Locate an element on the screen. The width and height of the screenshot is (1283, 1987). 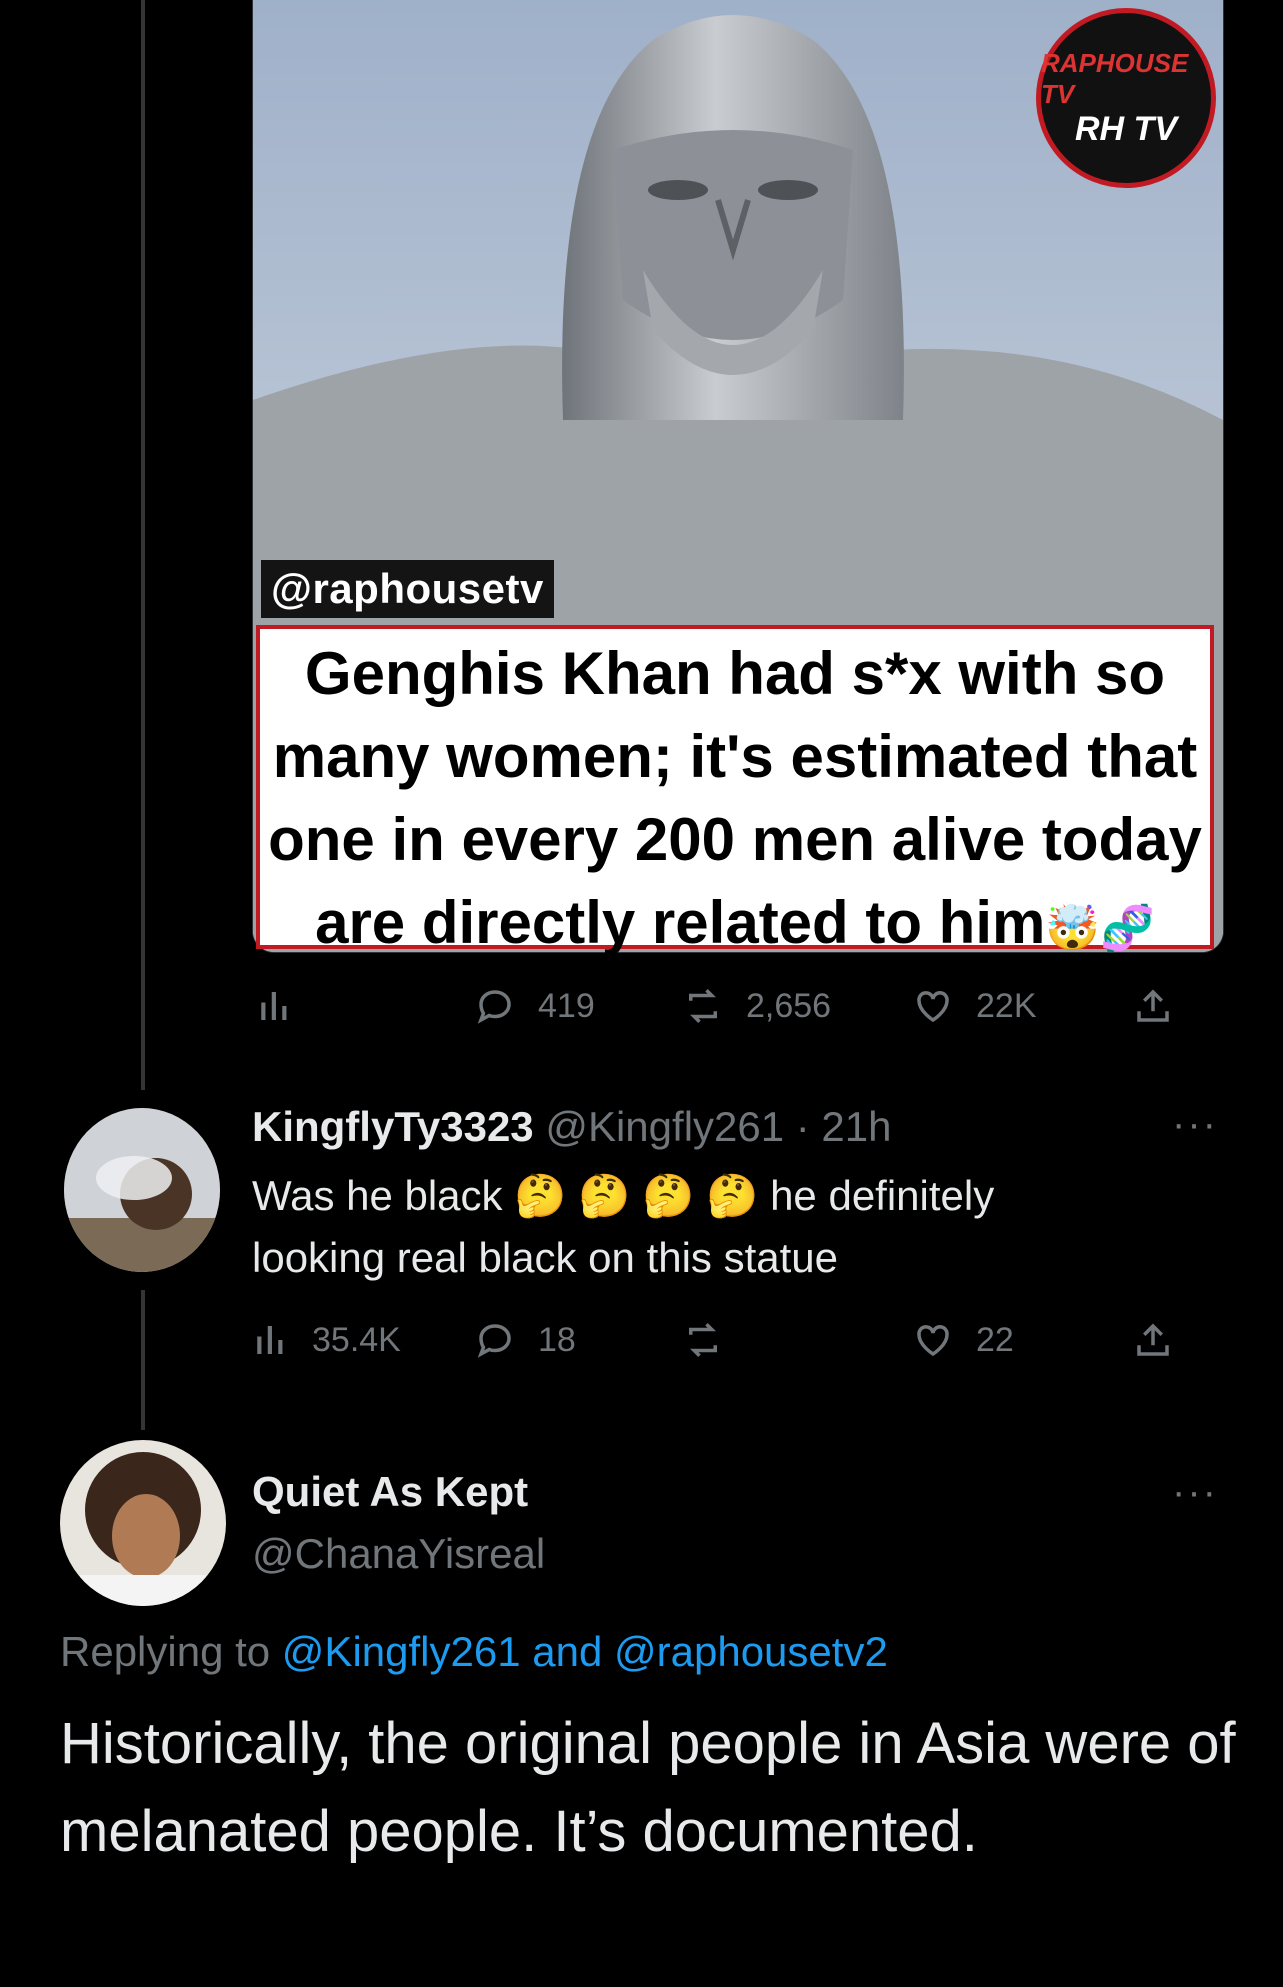
reply1-views-button: 35.4K is located at coordinates (326, 1340).